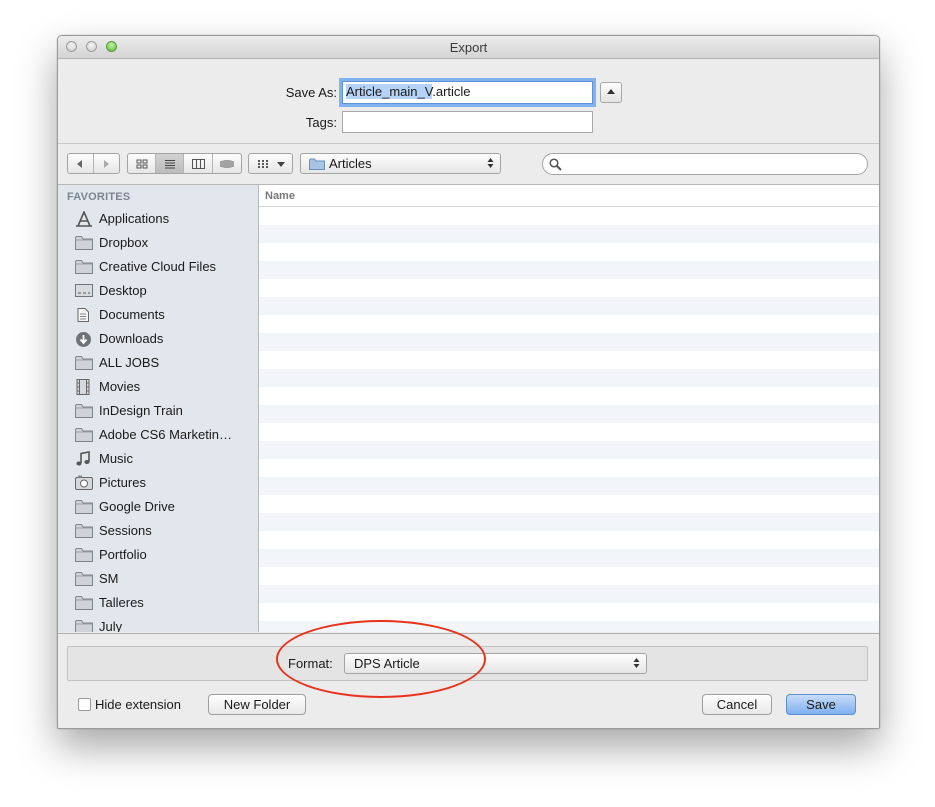 This screenshot has width=935, height=807. I want to click on sidebar-item-label: Music, so click(116, 458).